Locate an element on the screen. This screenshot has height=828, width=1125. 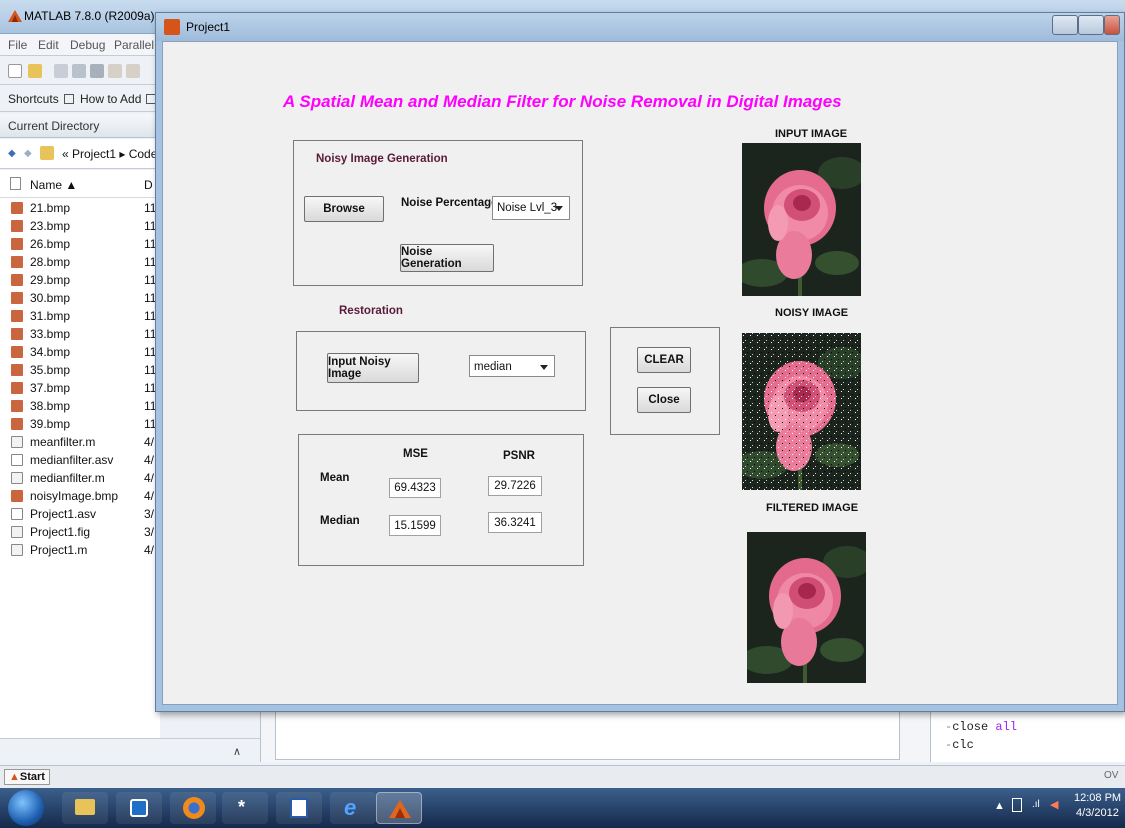
matlab-taskbar-icon is located at coordinates (399, 808).